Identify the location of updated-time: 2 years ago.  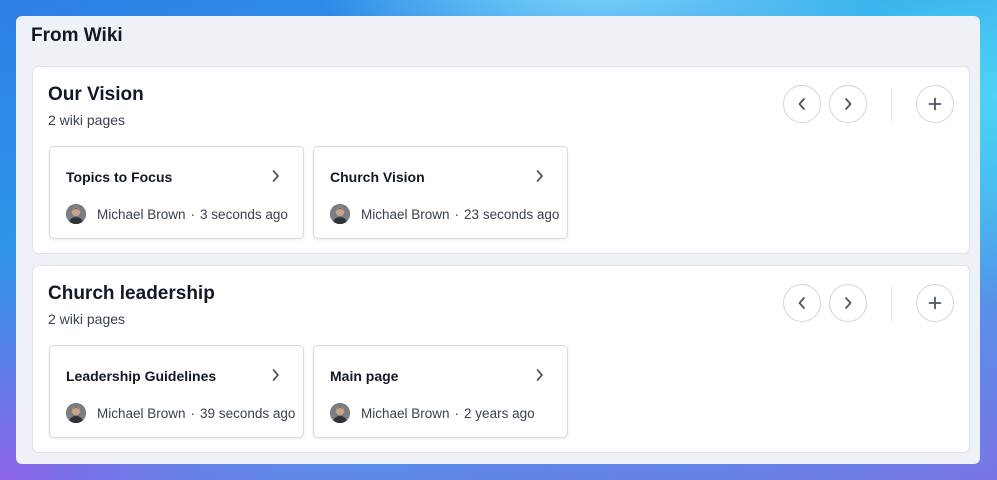
(499, 413).